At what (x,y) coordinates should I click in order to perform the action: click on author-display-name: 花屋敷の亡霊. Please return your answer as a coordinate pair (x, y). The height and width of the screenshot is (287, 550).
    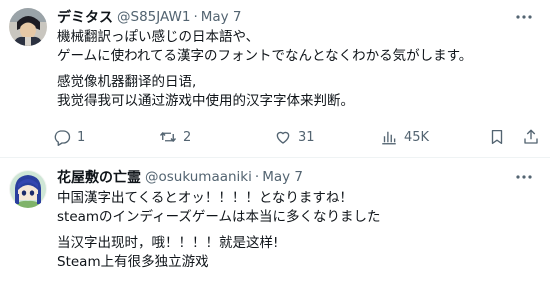
    Looking at the image, I should click on (99, 177).